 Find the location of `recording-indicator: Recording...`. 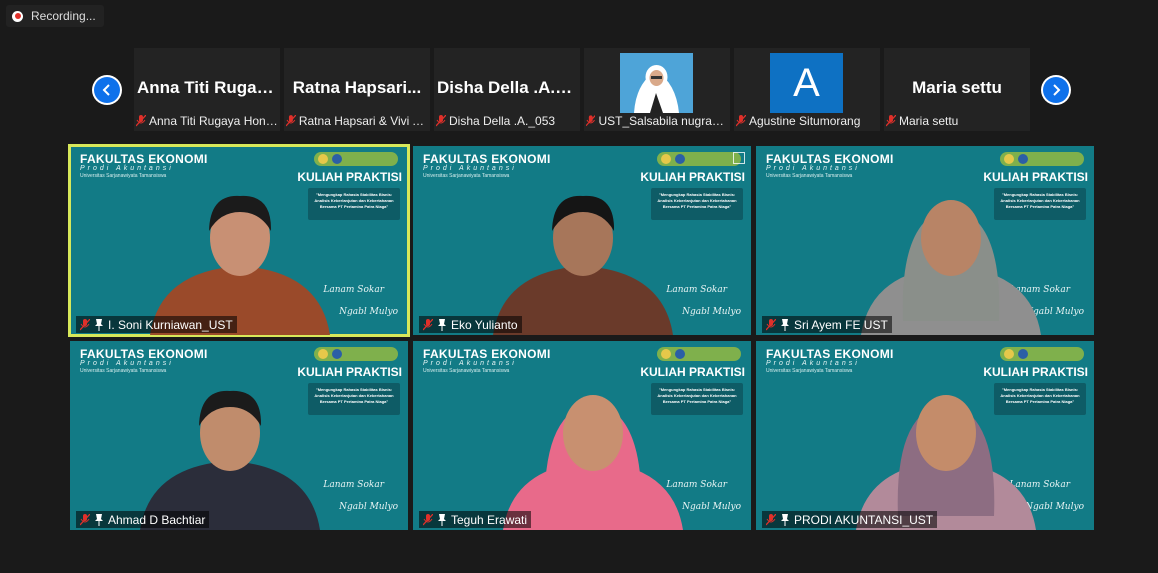

recording-indicator: Recording... is located at coordinates (55, 16).